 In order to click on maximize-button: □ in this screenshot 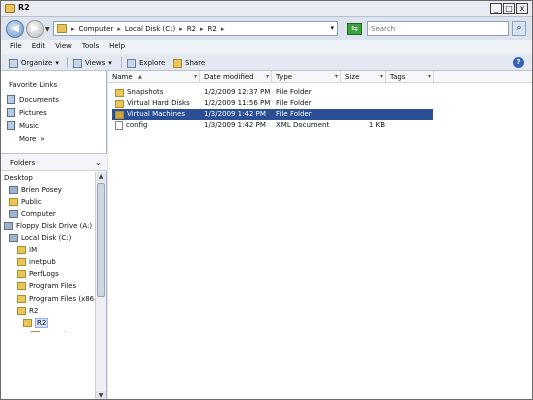, I will do `click(509, 8)`.